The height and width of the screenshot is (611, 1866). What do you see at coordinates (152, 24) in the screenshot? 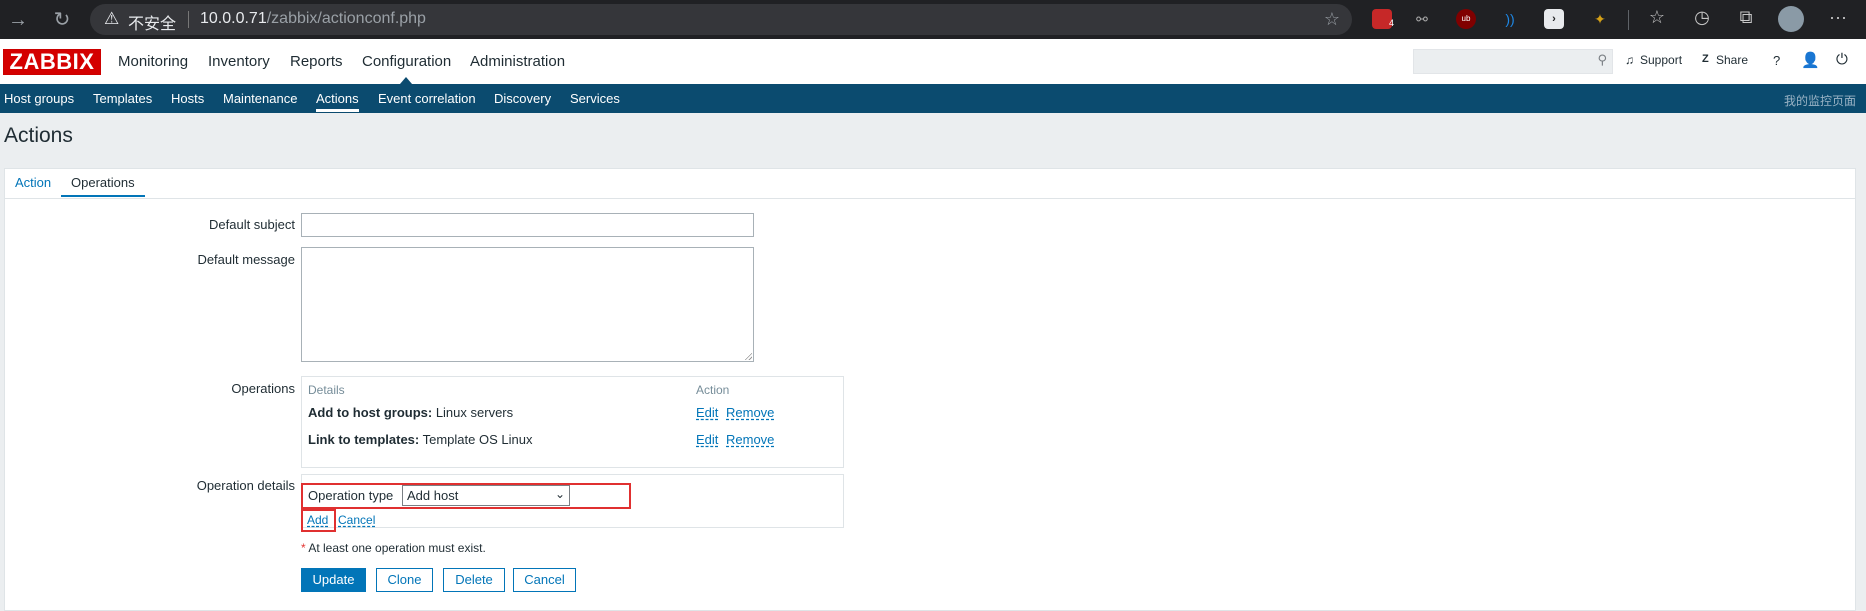
I see `insecure-label: 不安全` at bounding box center [152, 24].